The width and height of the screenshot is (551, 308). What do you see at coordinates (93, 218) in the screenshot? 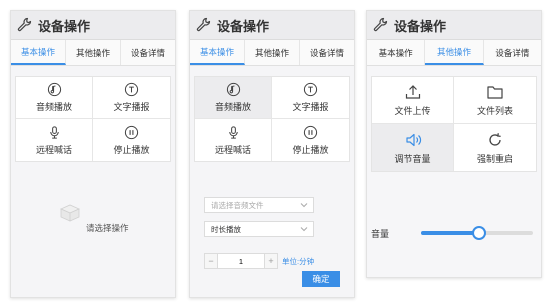
I see `empty-state: 请选择操作` at bounding box center [93, 218].